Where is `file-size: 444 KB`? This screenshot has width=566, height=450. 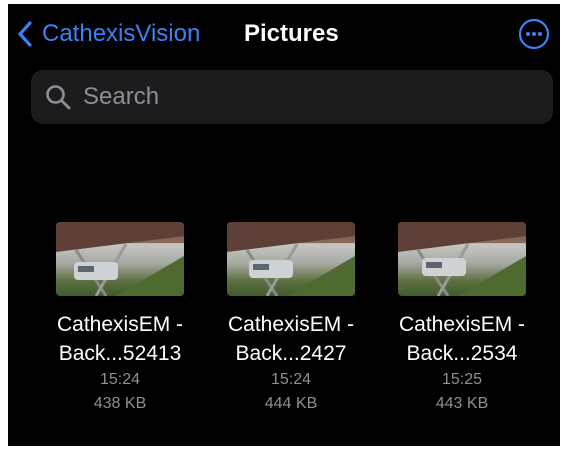 file-size: 444 KB is located at coordinates (291, 403).